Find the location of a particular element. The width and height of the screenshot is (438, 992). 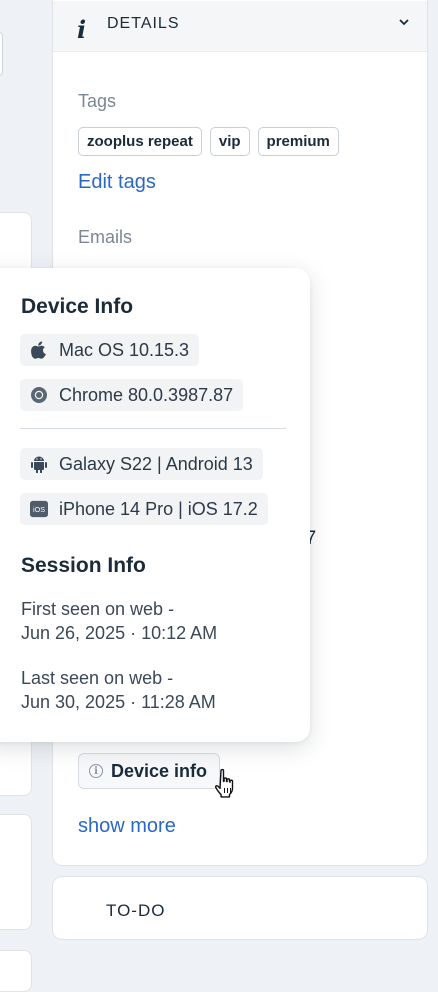

device-chip-label: iPhone 14 Pro | iOS 17.2 is located at coordinates (158, 508).